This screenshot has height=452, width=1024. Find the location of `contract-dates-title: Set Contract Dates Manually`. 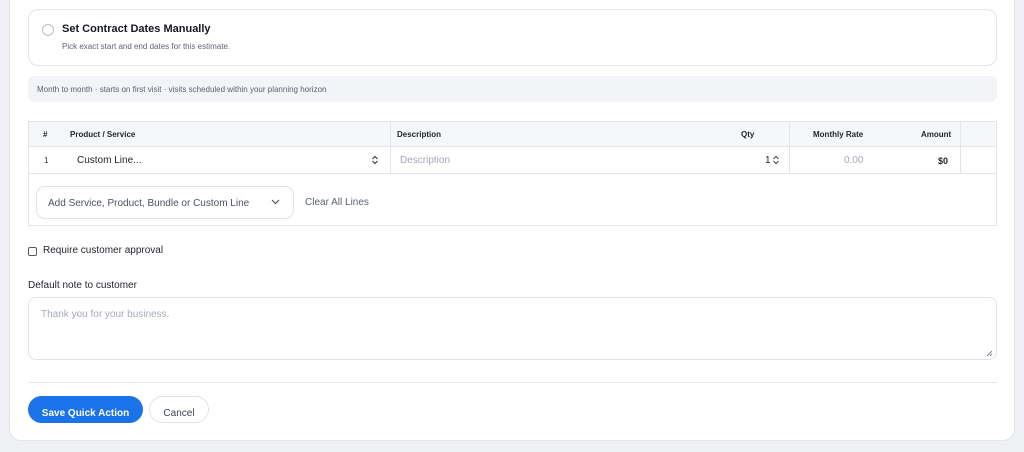

contract-dates-title: Set Contract Dates Manually is located at coordinates (136, 29).